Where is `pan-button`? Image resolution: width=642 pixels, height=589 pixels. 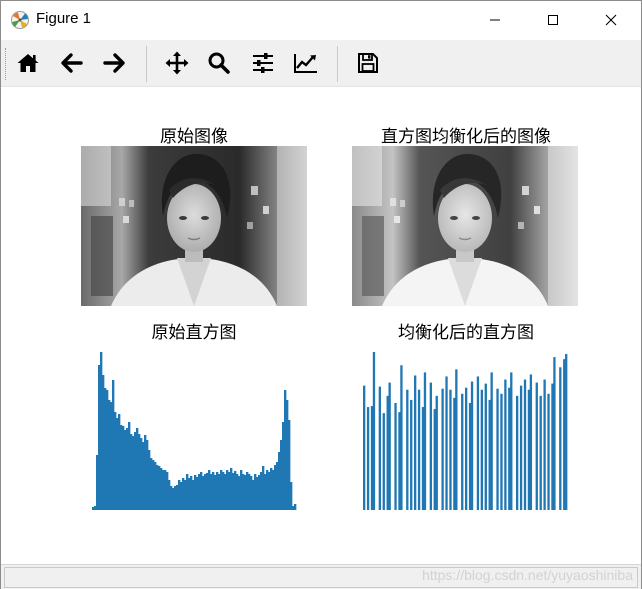
pan-button is located at coordinates (177, 63).